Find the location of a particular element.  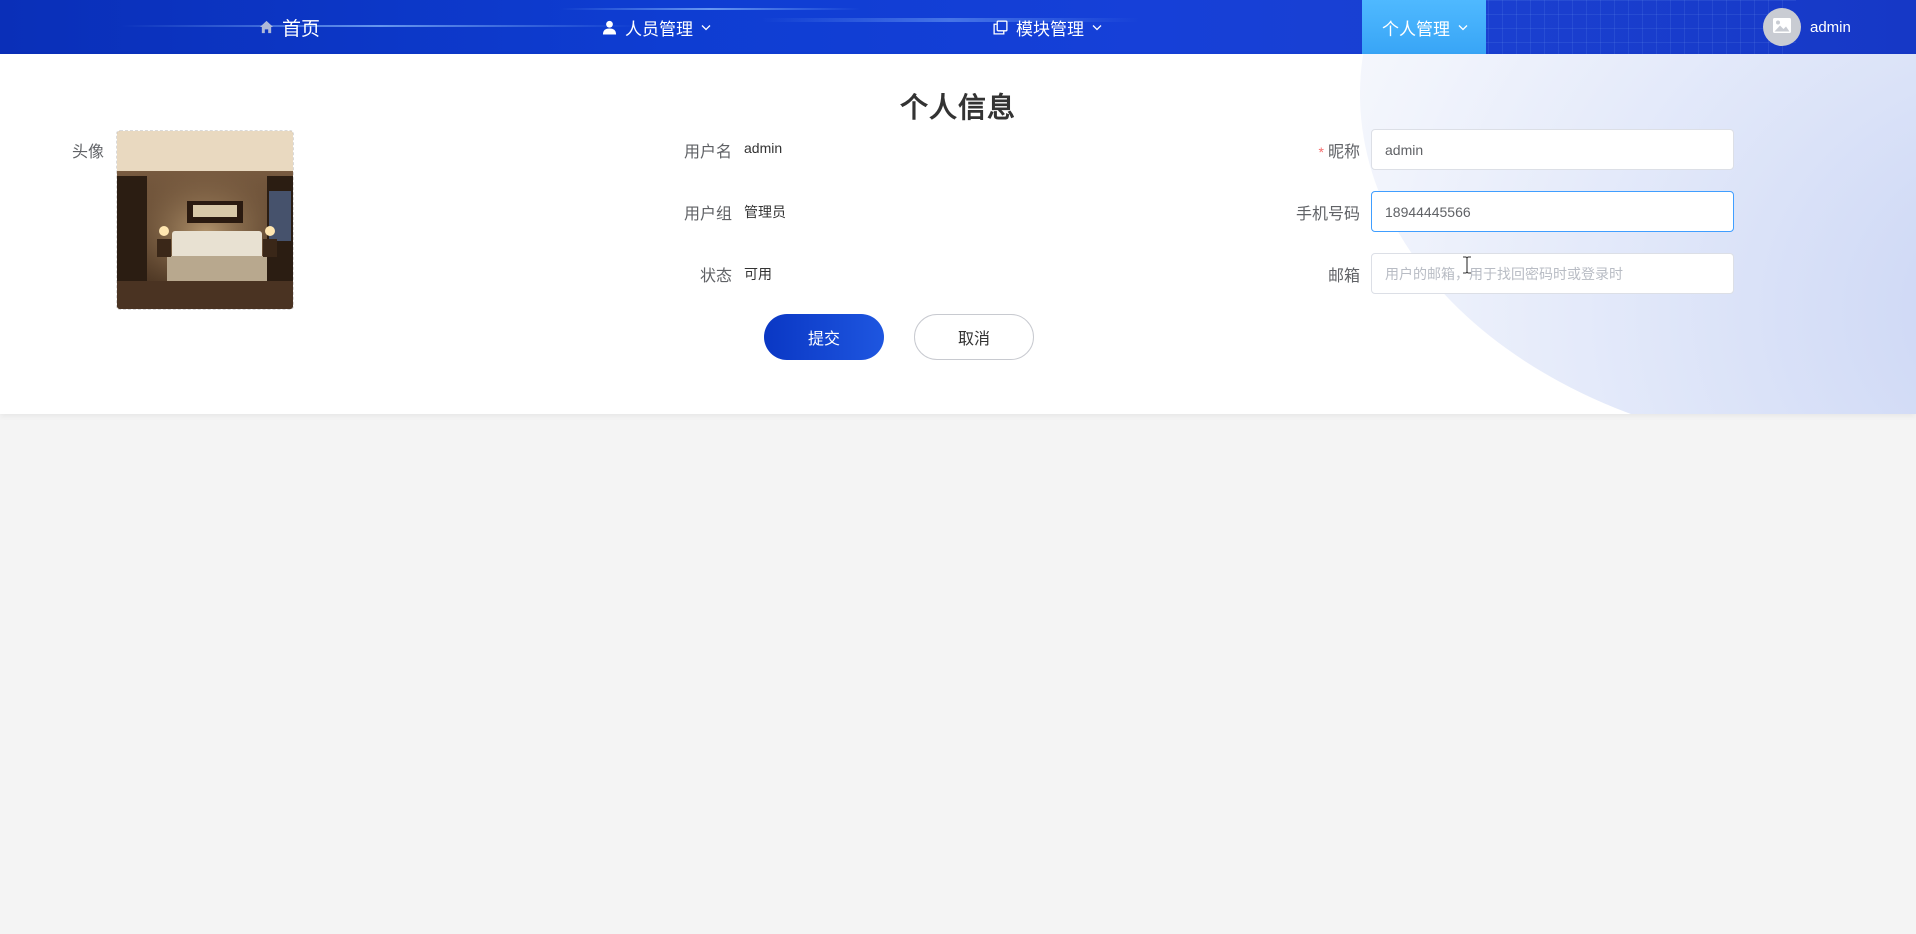

nav-modules-menu: 模块管理 is located at coordinates (1047, 27).